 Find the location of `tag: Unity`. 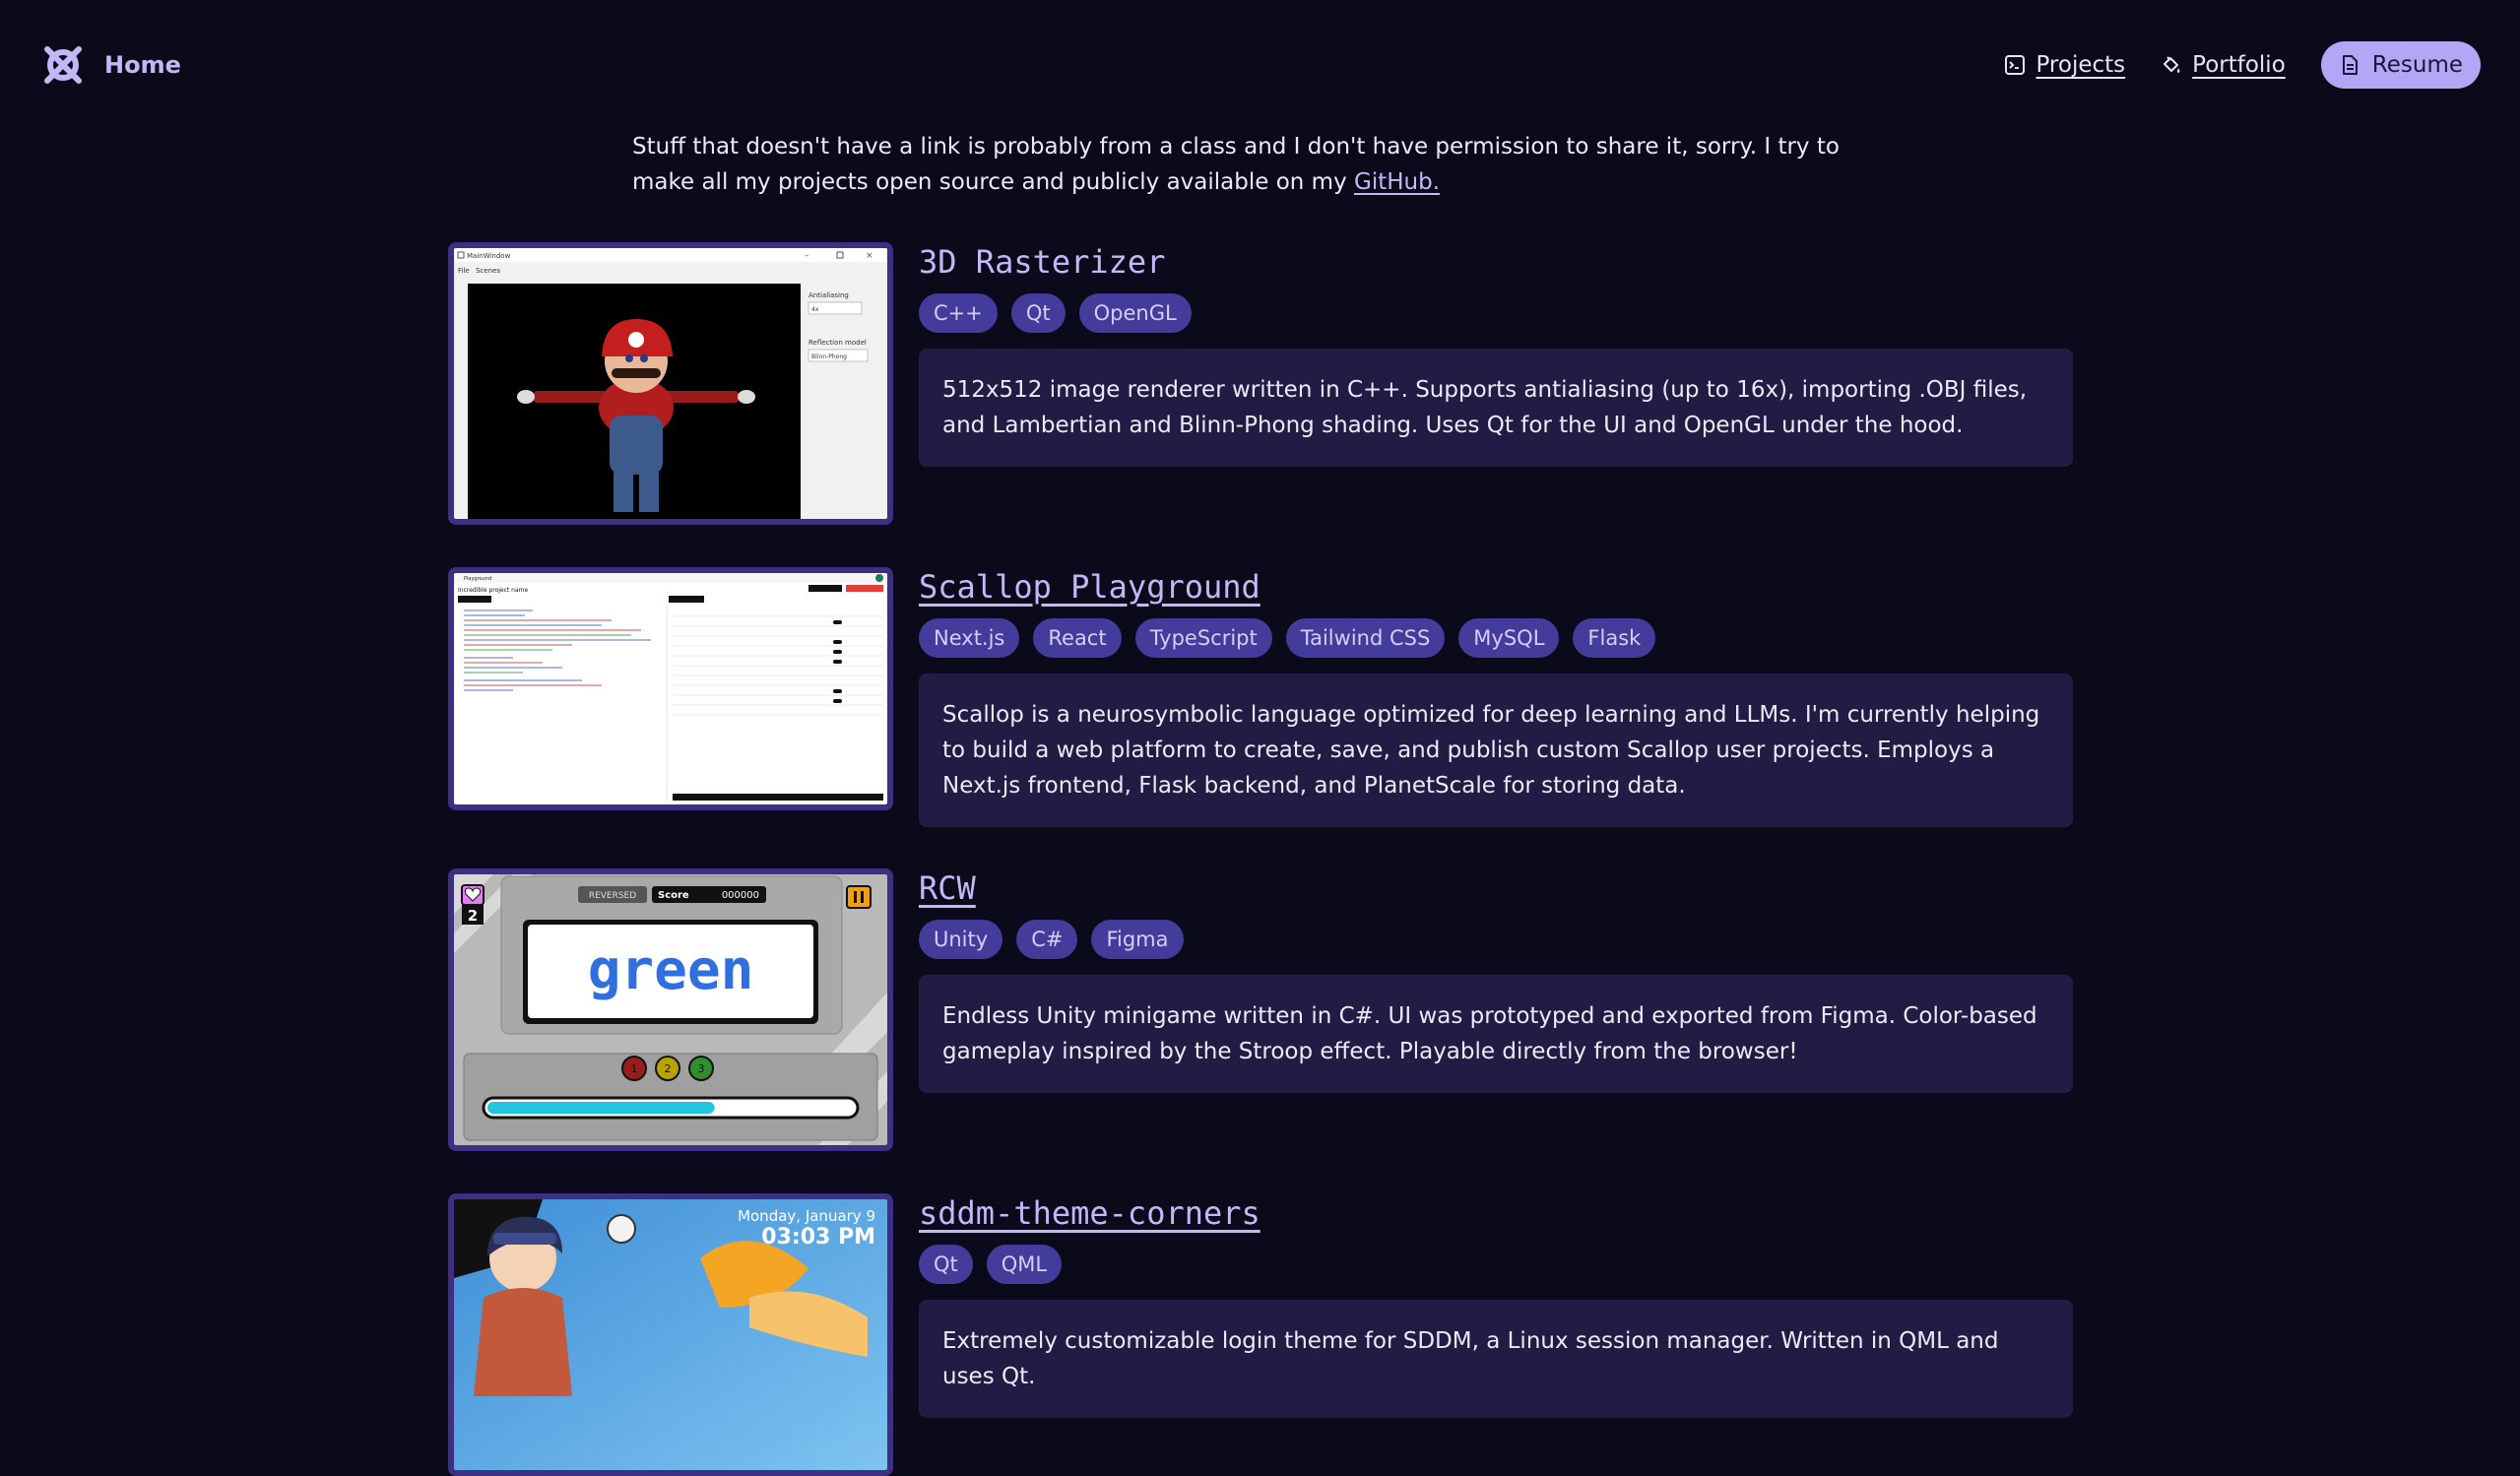

tag: Unity is located at coordinates (961, 939).